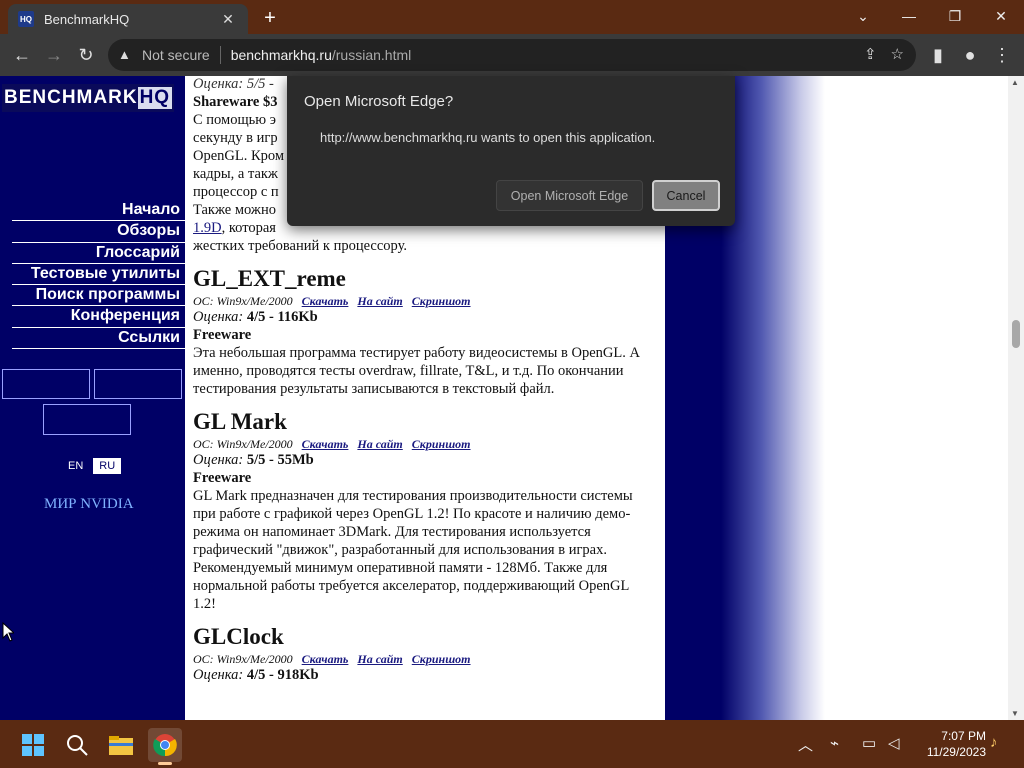 This screenshot has height=768, width=1024. I want to click on site-logo: BENCHMARK HQ, so click(88, 98).